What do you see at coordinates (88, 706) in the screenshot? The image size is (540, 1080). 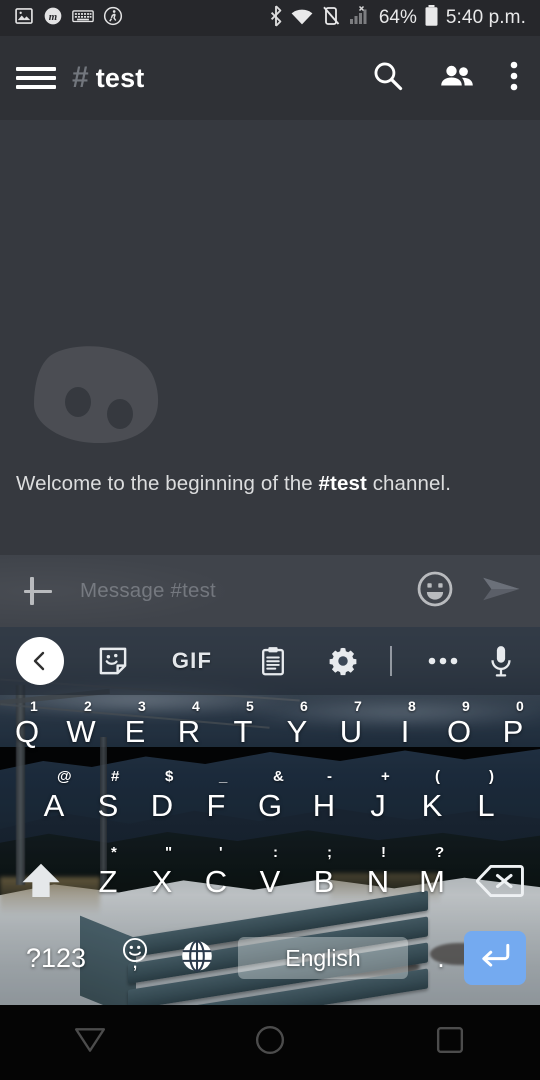 I see `key-hint: 2` at bounding box center [88, 706].